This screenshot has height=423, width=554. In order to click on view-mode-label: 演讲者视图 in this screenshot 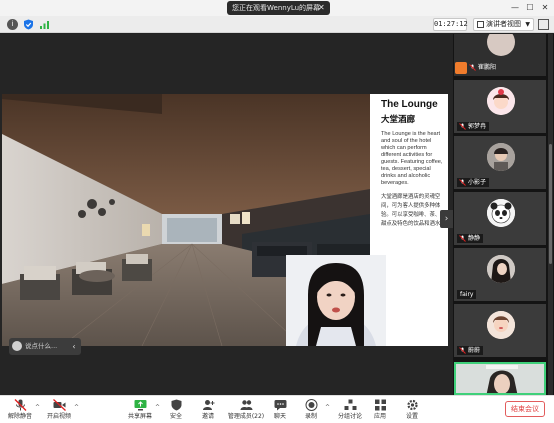, I will do `click(503, 24)`.